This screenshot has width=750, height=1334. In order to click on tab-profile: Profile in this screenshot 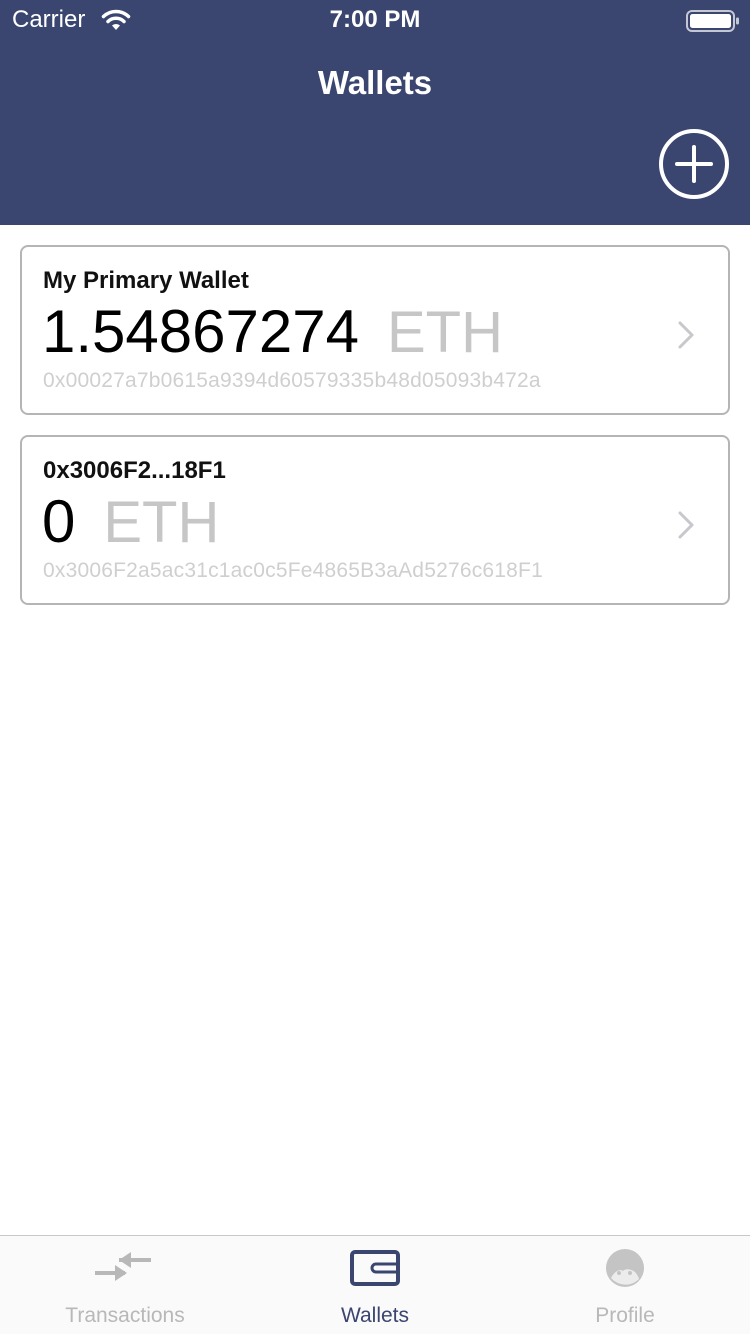, I will do `click(625, 1285)`.